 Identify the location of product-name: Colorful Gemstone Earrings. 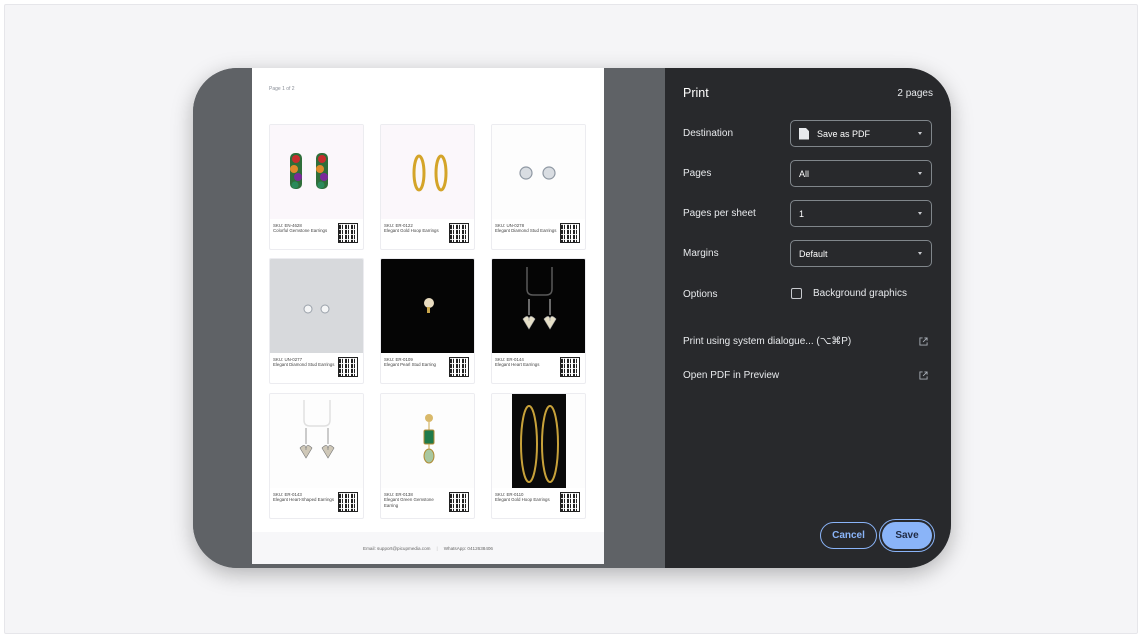
(300, 231).